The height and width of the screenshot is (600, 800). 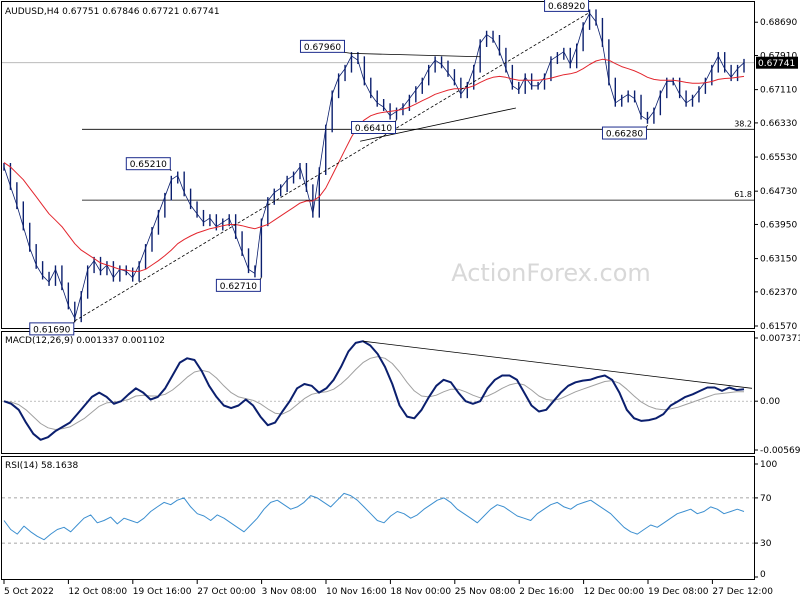 What do you see at coordinates (743, 194) in the screenshot?
I see `fib-level-label: 61.8` at bounding box center [743, 194].